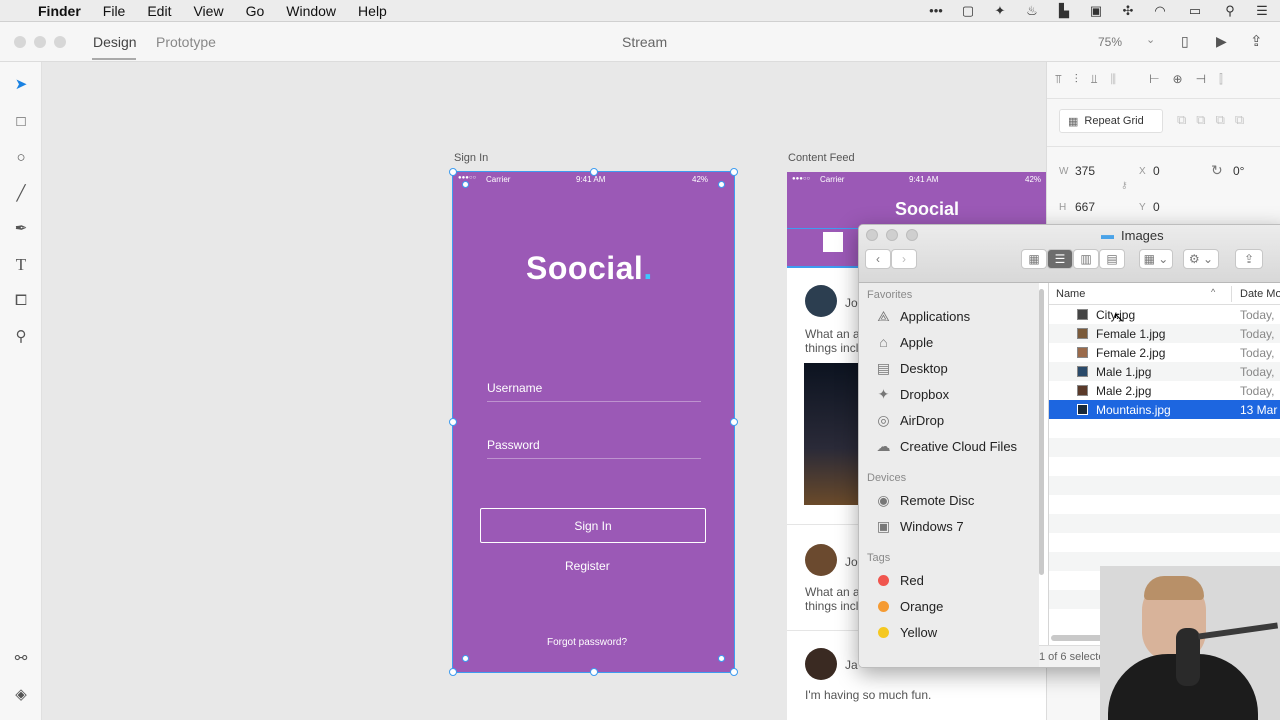 The width and height of the screenshot is (1280, 720). Describe the element at coordinates (1249, 259) in the screenshot. I see `share-button: ⇪` at that location.